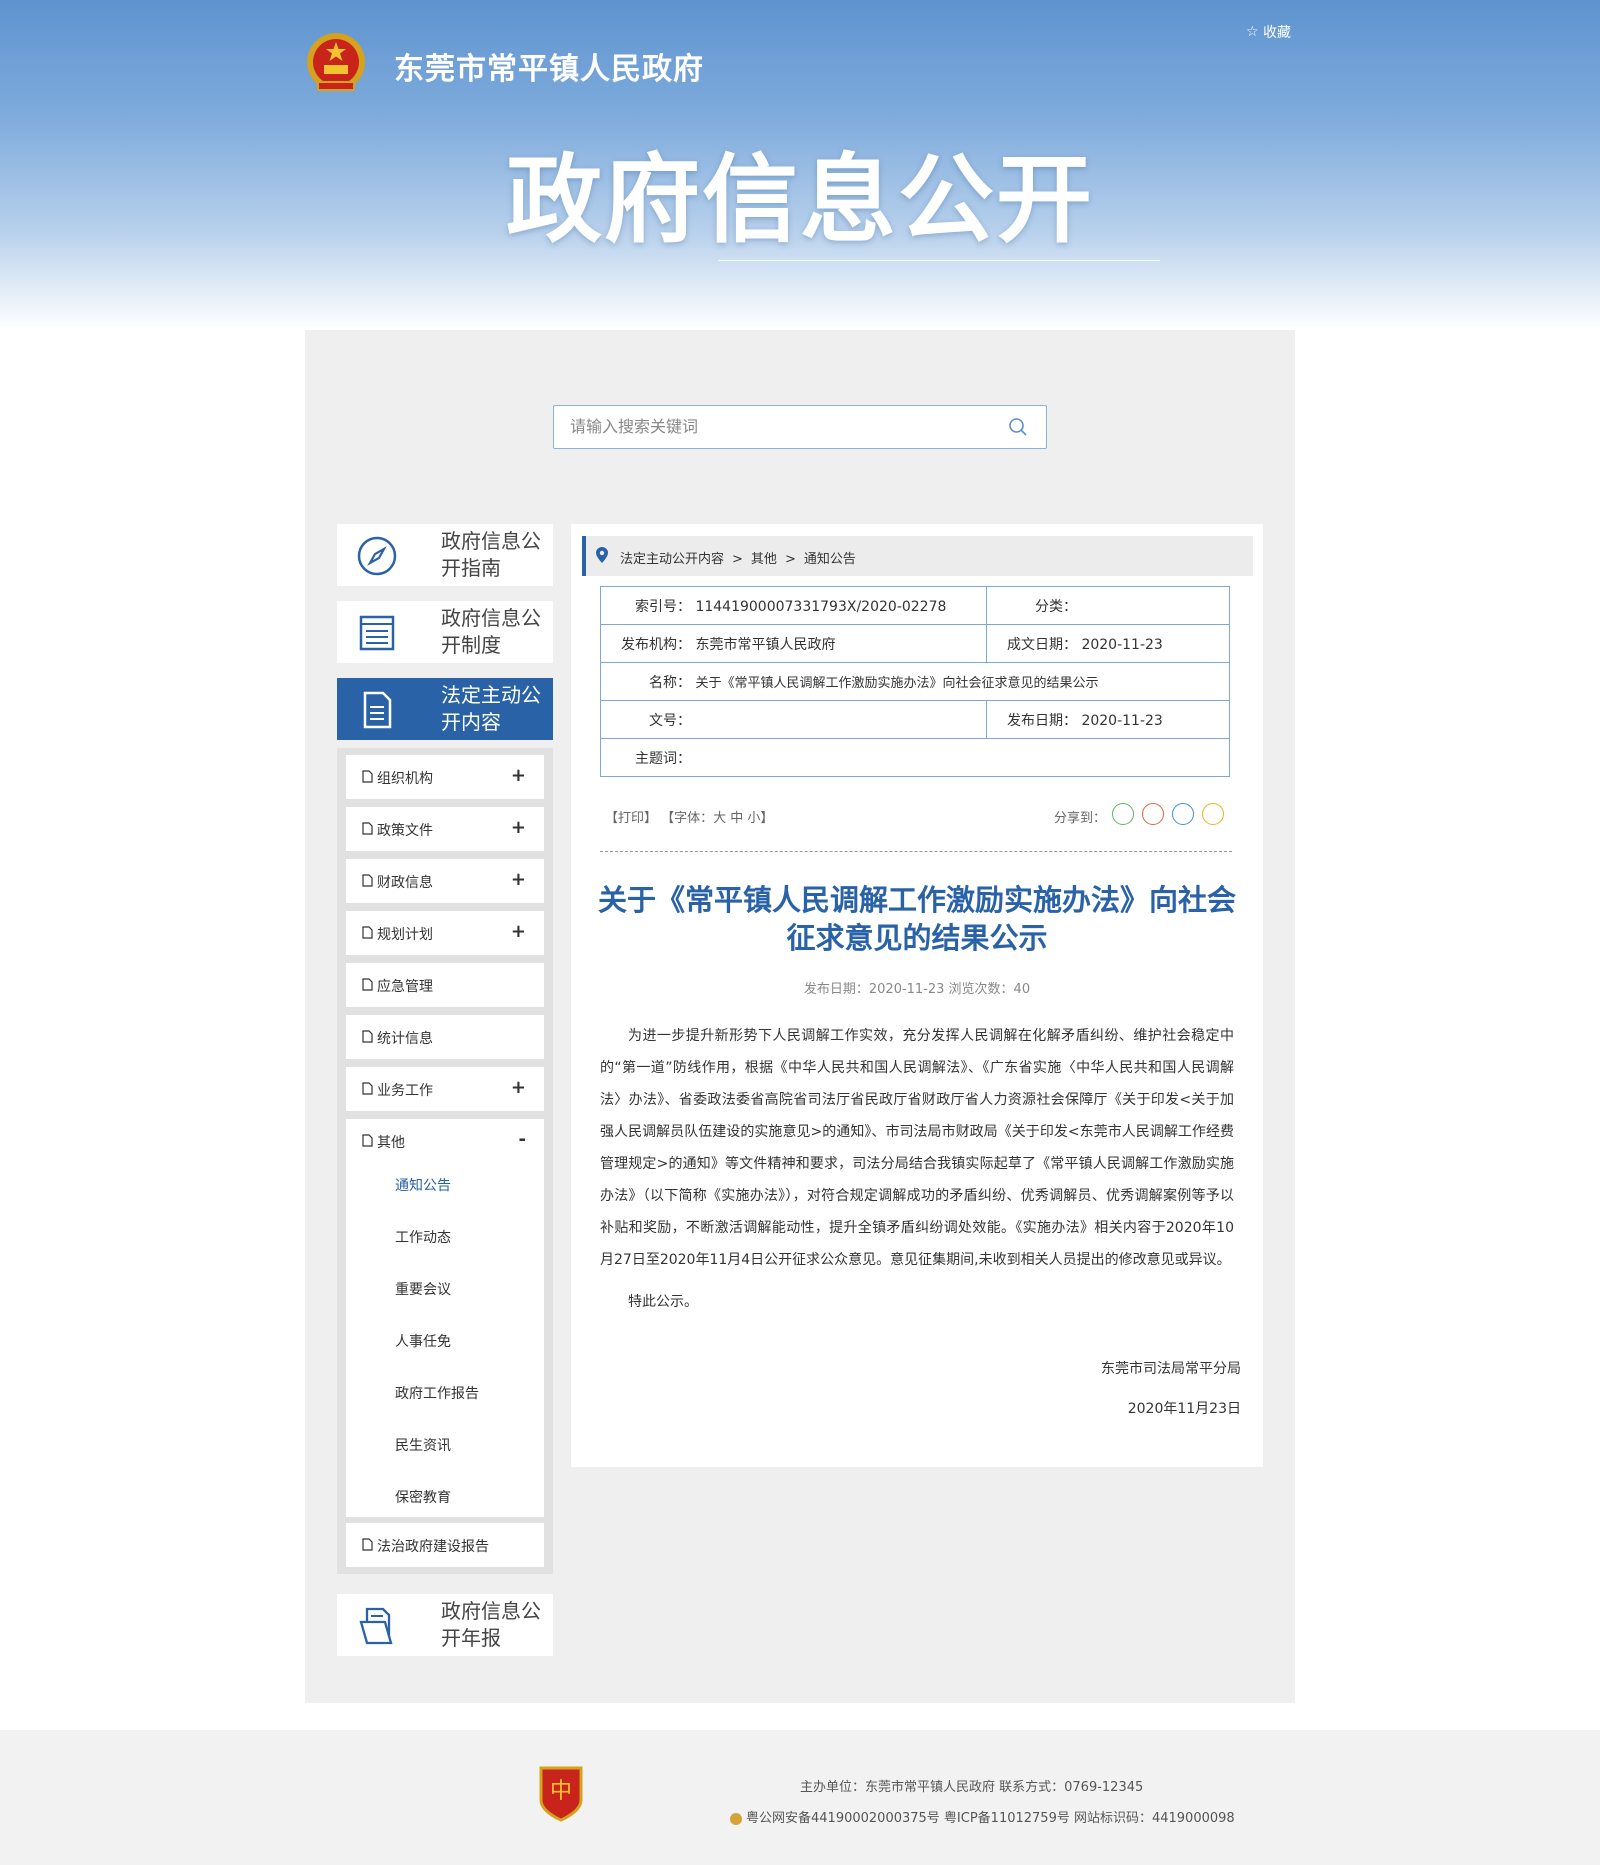 This screenshot has width=1600, height=1865. What do you see at coordinates (1018, 427) in the screenshot?
I see `search-icon` at bounding box center [1018, 427].